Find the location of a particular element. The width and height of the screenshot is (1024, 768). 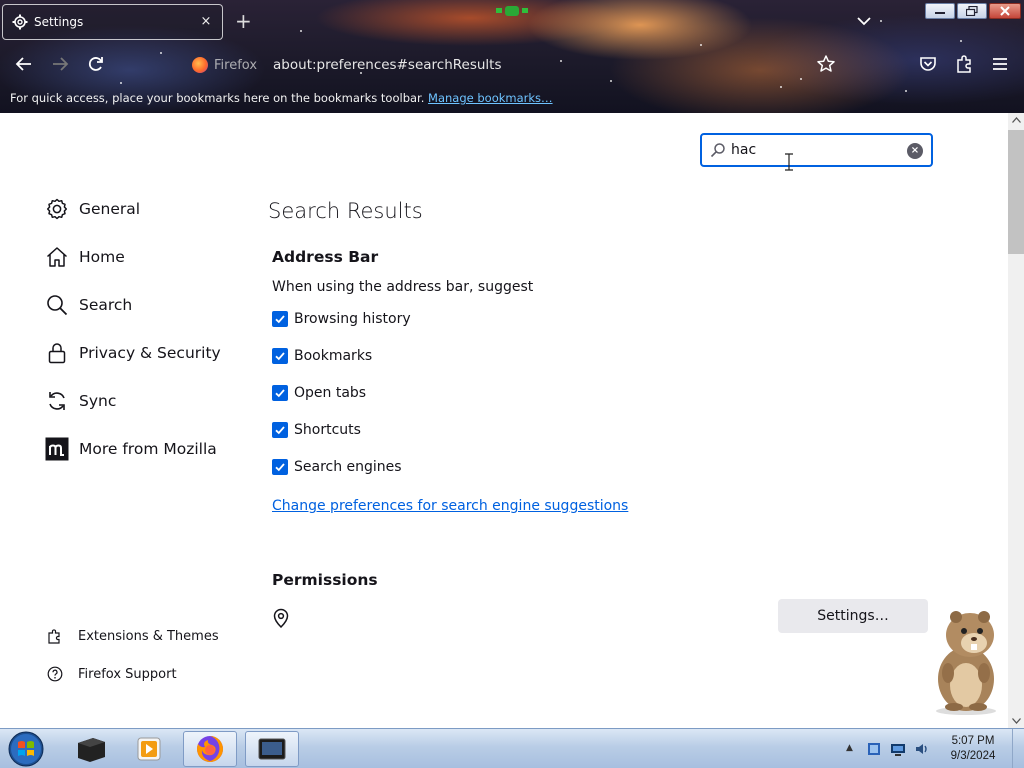

taskbar: ▲ 5:07 PM 9/3/2024 is located at coordinates (512, 748).